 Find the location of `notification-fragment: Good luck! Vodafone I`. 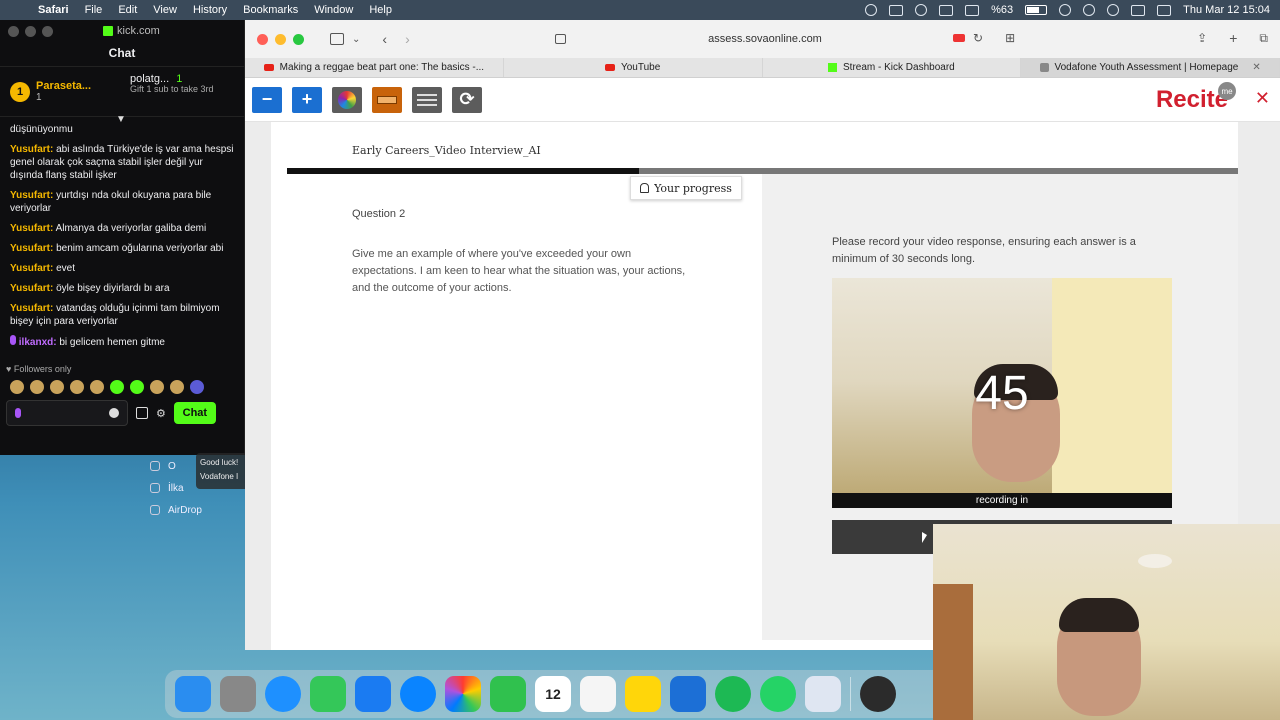

notification-fragment: Good luck! Vodafone I is located at coordinates (224, 471).